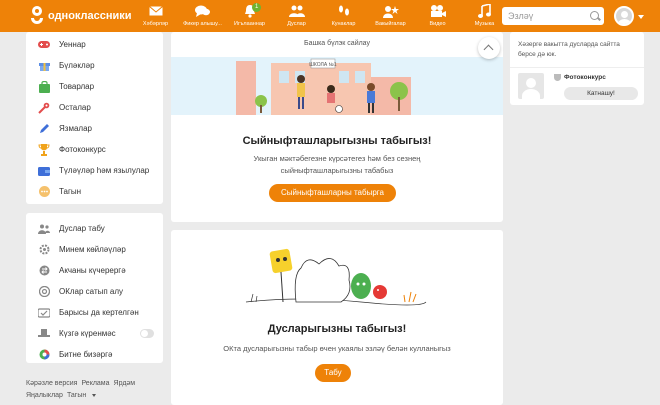 The width and height of the screenshot is (660, 405). What do you see at coordinates (437, 24) in the screenshot?
I see `nav-label: Видео` at bounding box center [437, 24].